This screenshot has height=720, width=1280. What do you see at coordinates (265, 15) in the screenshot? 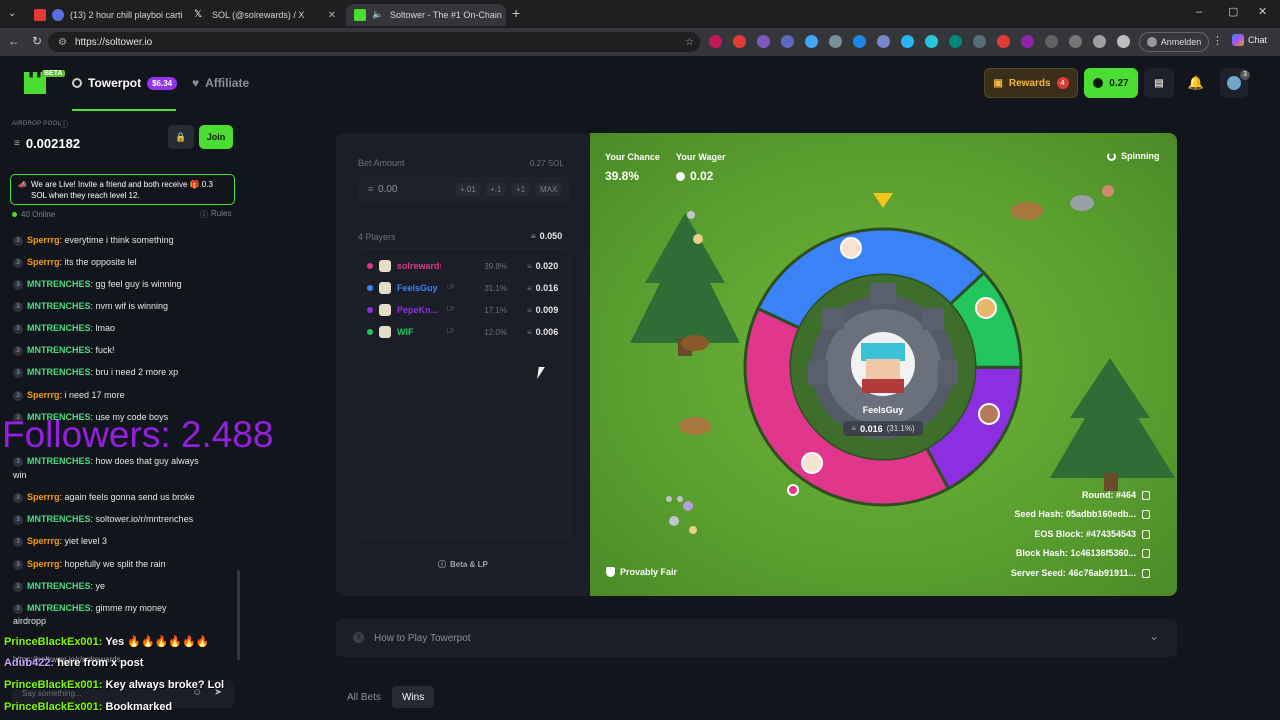
I see `tab-x: 𝕏 SOL (@solrewards) / X ✕` at bounding box center [265, 15].